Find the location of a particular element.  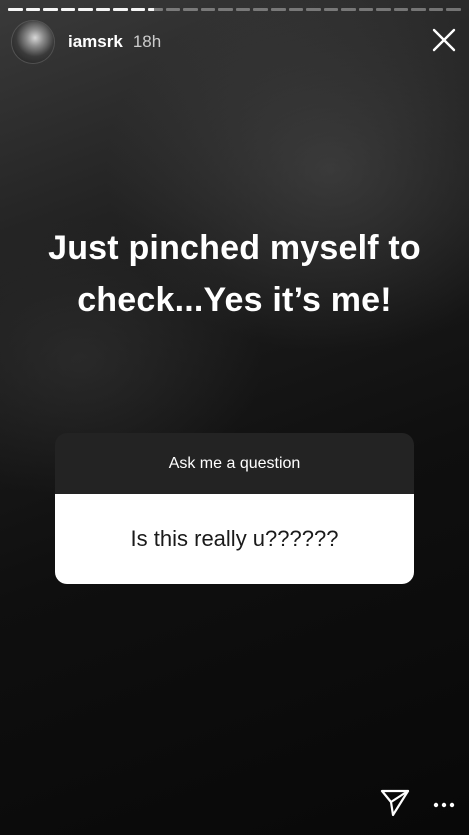

share-button is located at coordinates (395, 805).